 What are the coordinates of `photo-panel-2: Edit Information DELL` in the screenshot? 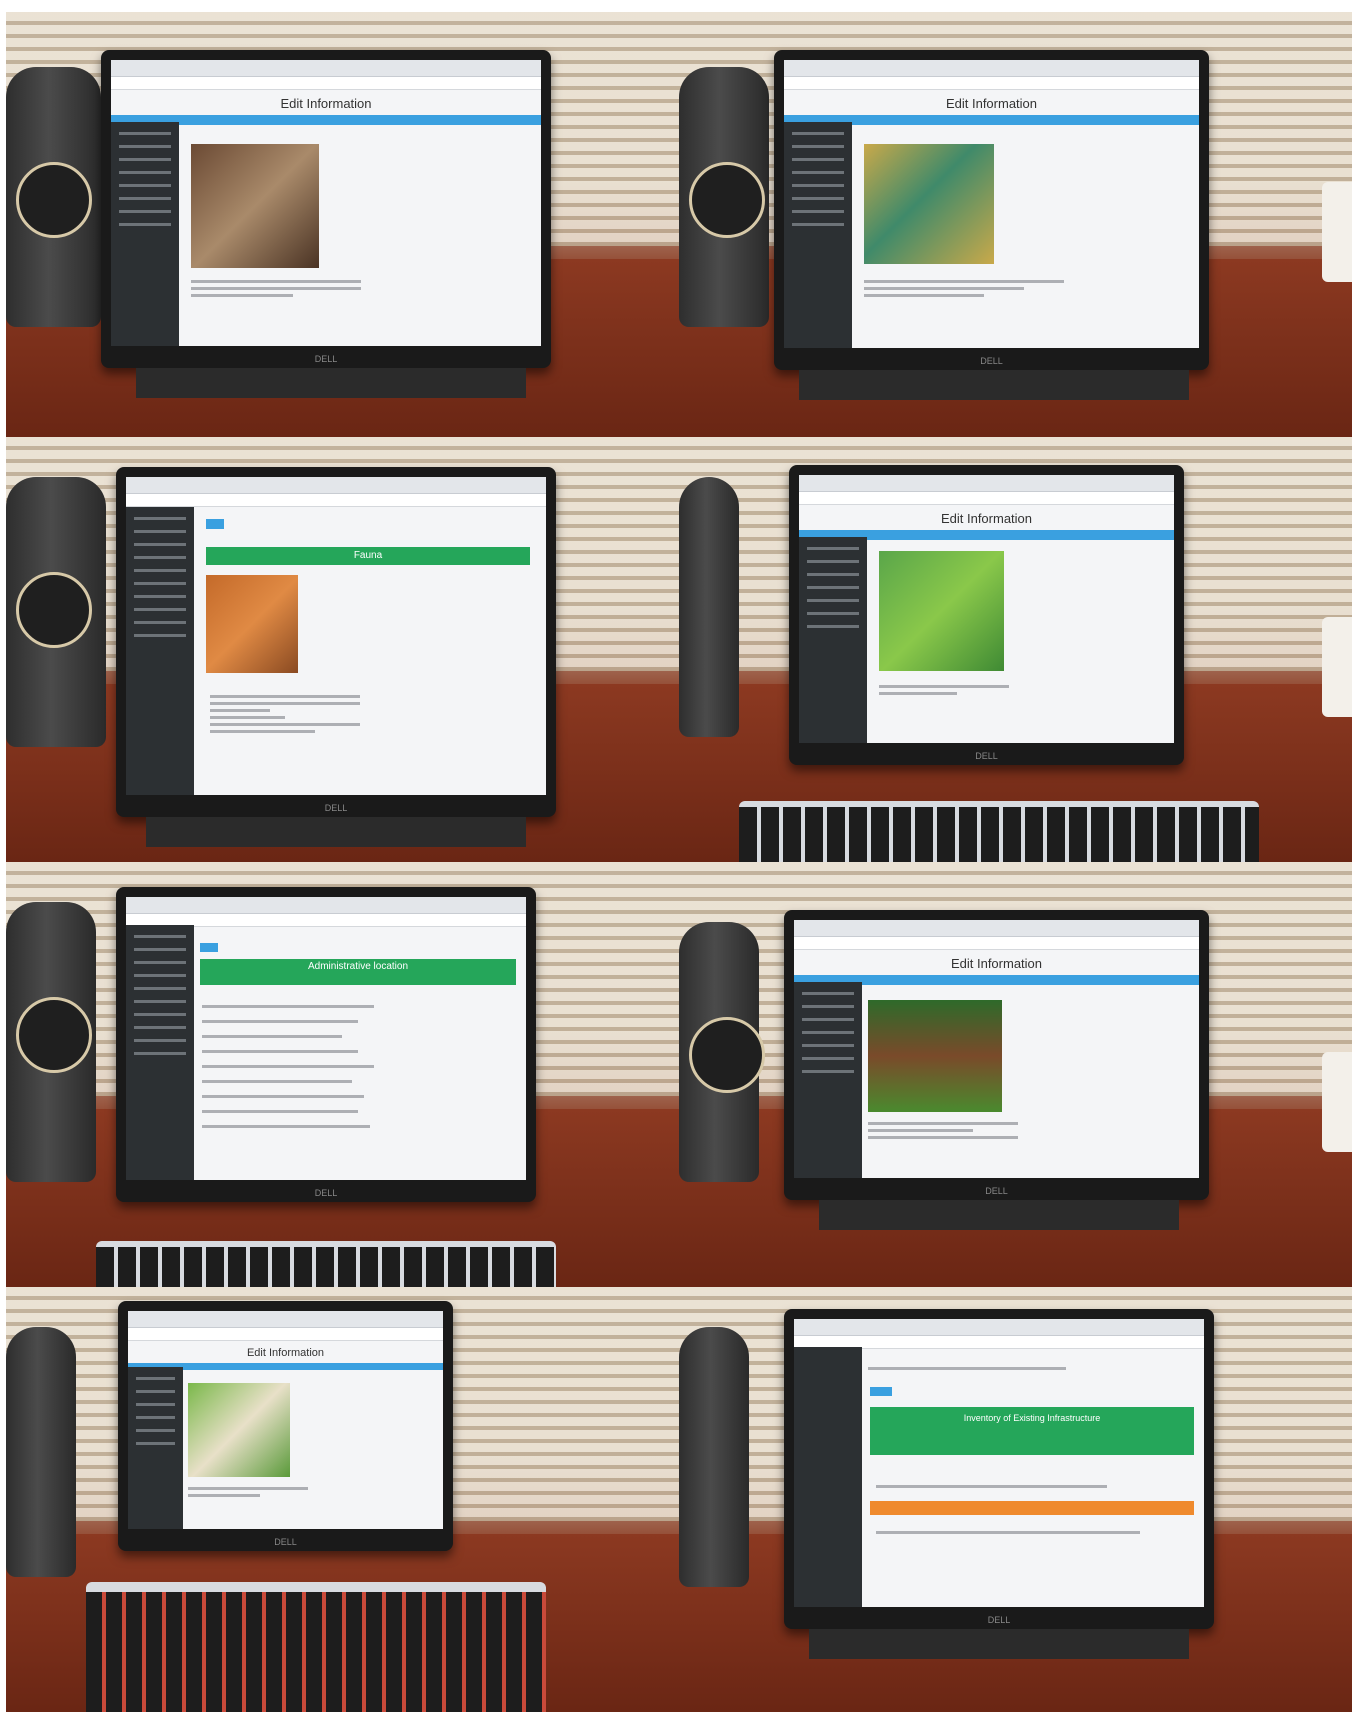 It's located at (1015, 224).